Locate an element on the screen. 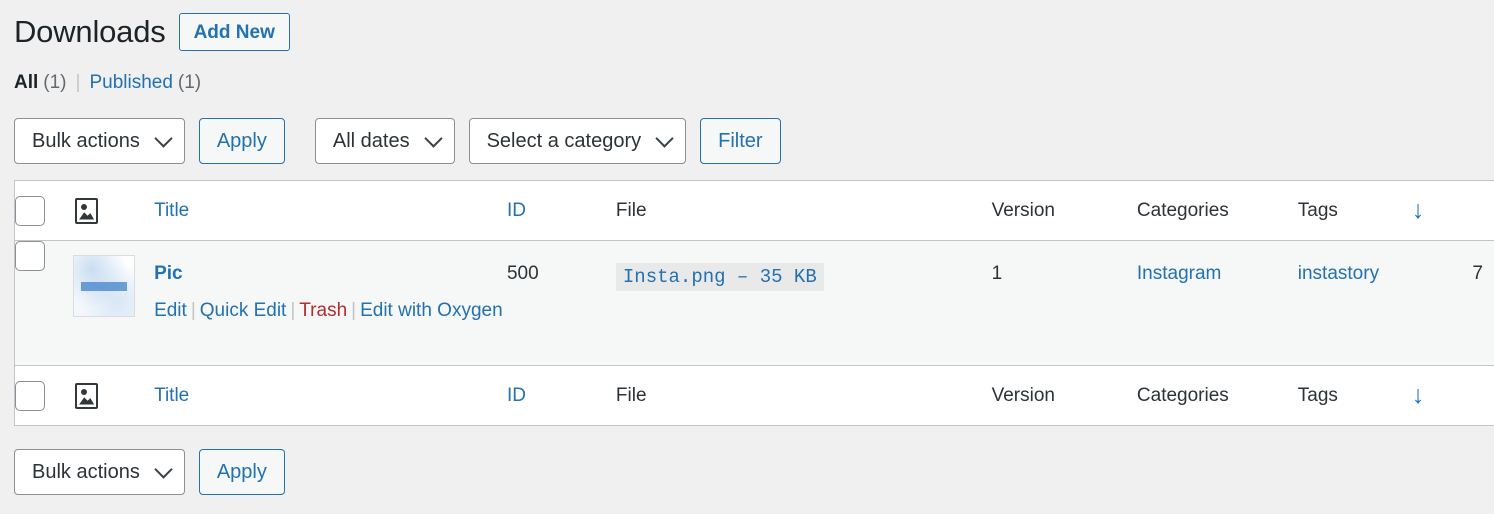 Image resolution: width=1494 pixels, height=514 pixels. table-head: Title ID File Version Categories Tags ↓ is located at coordinates (754, 211).